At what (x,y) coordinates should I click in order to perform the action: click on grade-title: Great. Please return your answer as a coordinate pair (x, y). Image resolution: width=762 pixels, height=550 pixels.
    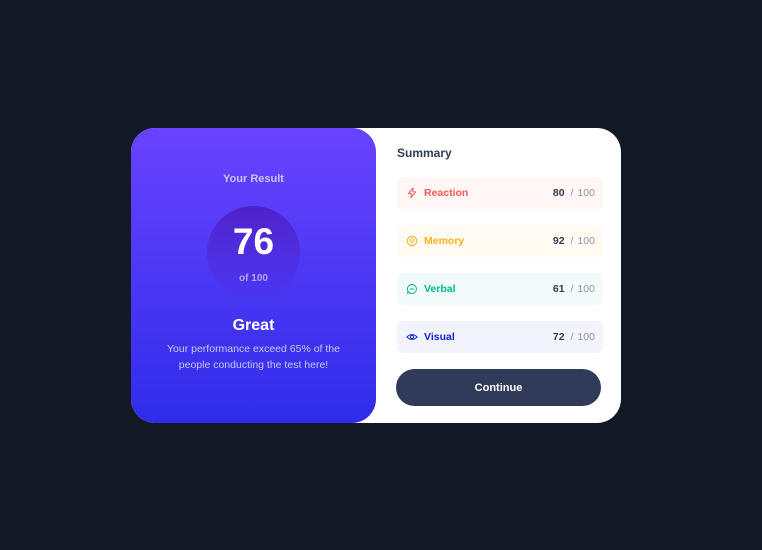
    Looking at the image, I should click on (253, 325).